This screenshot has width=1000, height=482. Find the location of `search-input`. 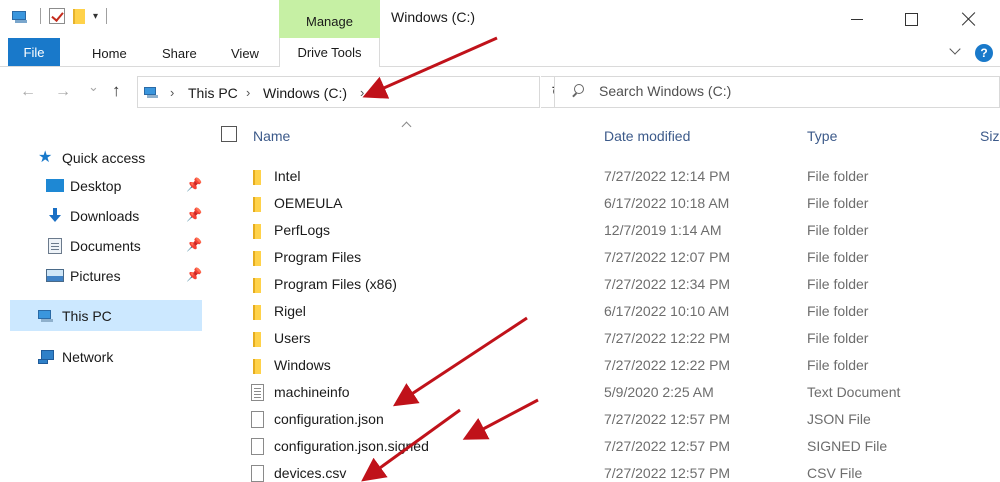

search-input is located at coordinates (789, 91).